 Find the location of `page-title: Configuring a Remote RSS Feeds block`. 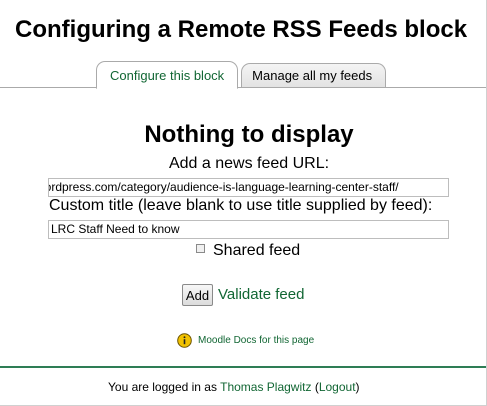

page-title: Configuring a Remote RSS Feeds block is located at coordinates (241, 29).